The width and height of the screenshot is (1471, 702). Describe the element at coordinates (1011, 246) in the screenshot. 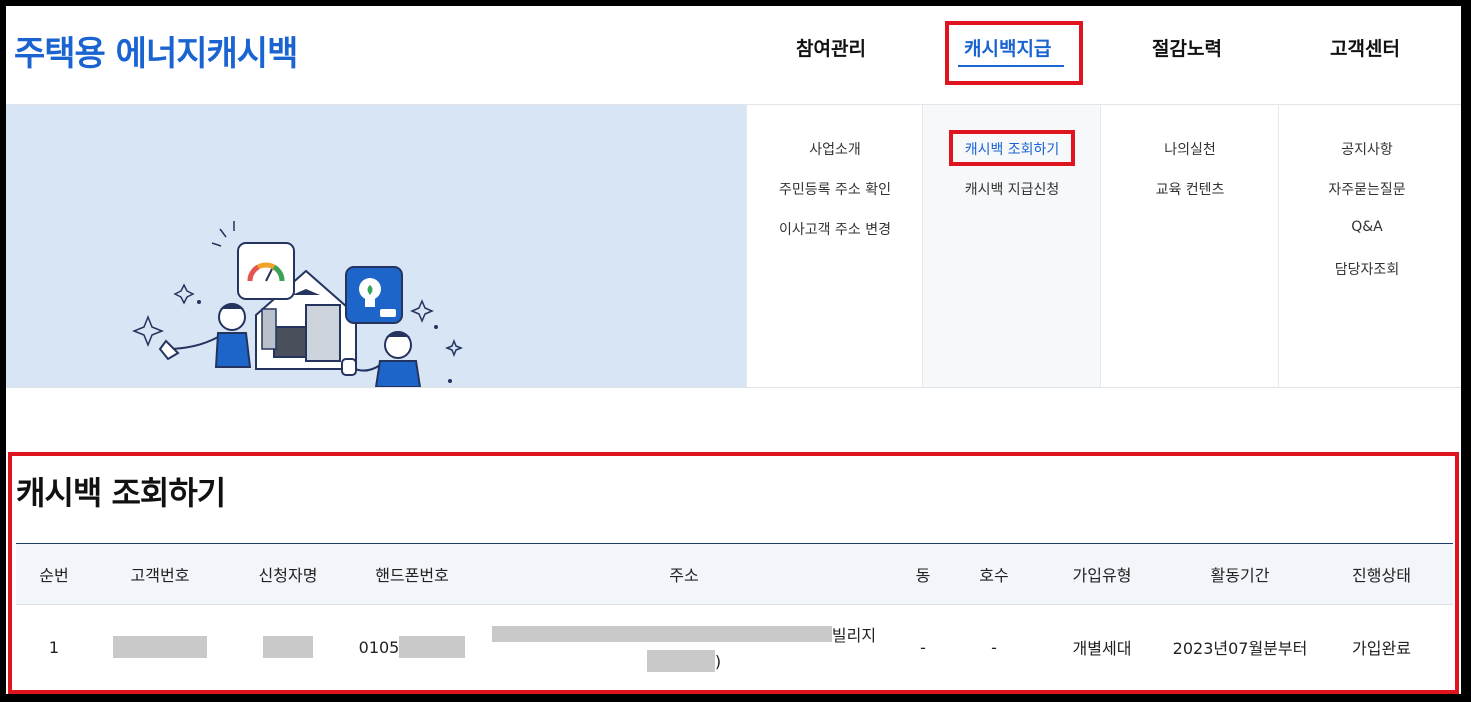

I see `menu-column-cashback: 캐시백 조회하기 캐시백 지급신청` at that location.